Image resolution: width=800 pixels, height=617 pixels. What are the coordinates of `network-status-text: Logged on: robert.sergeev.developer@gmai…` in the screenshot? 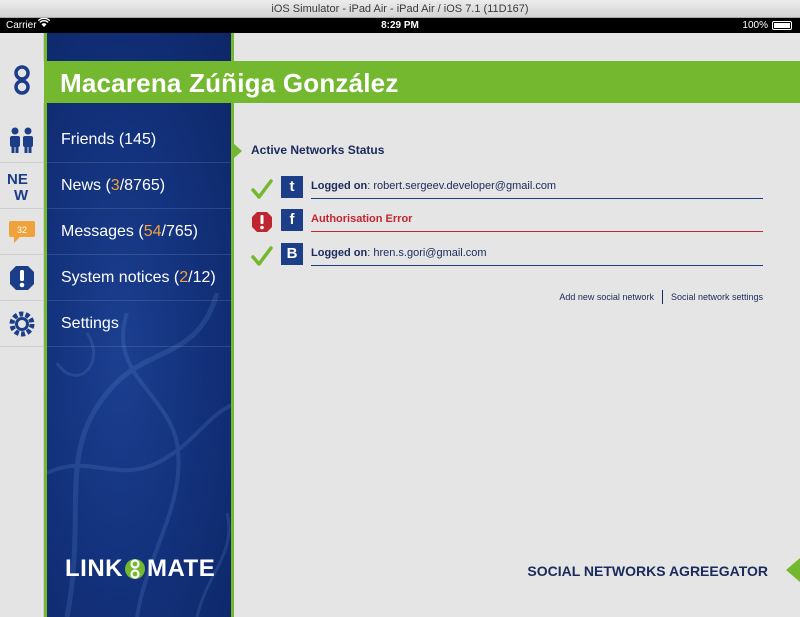 It's located at (434, 186).